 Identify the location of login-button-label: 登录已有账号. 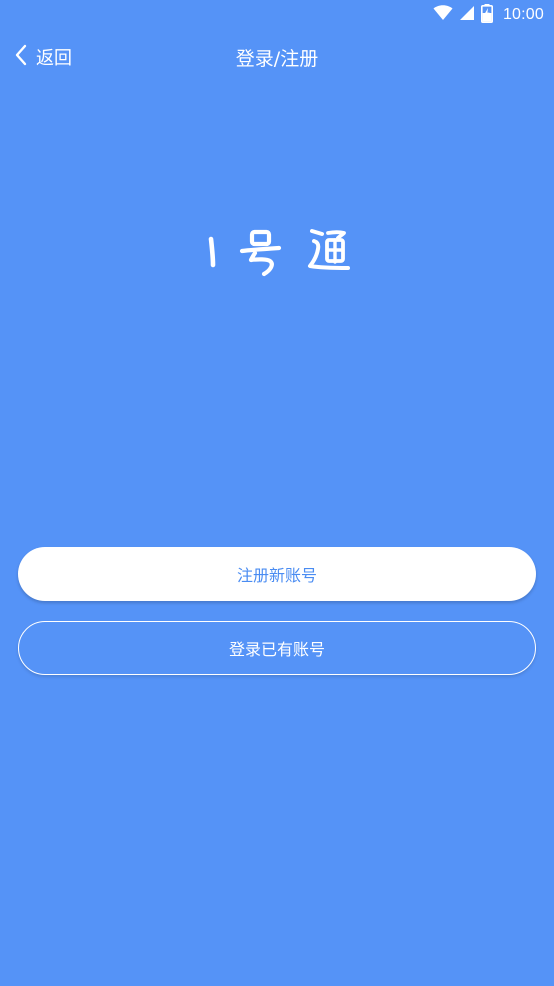
(276, 649).